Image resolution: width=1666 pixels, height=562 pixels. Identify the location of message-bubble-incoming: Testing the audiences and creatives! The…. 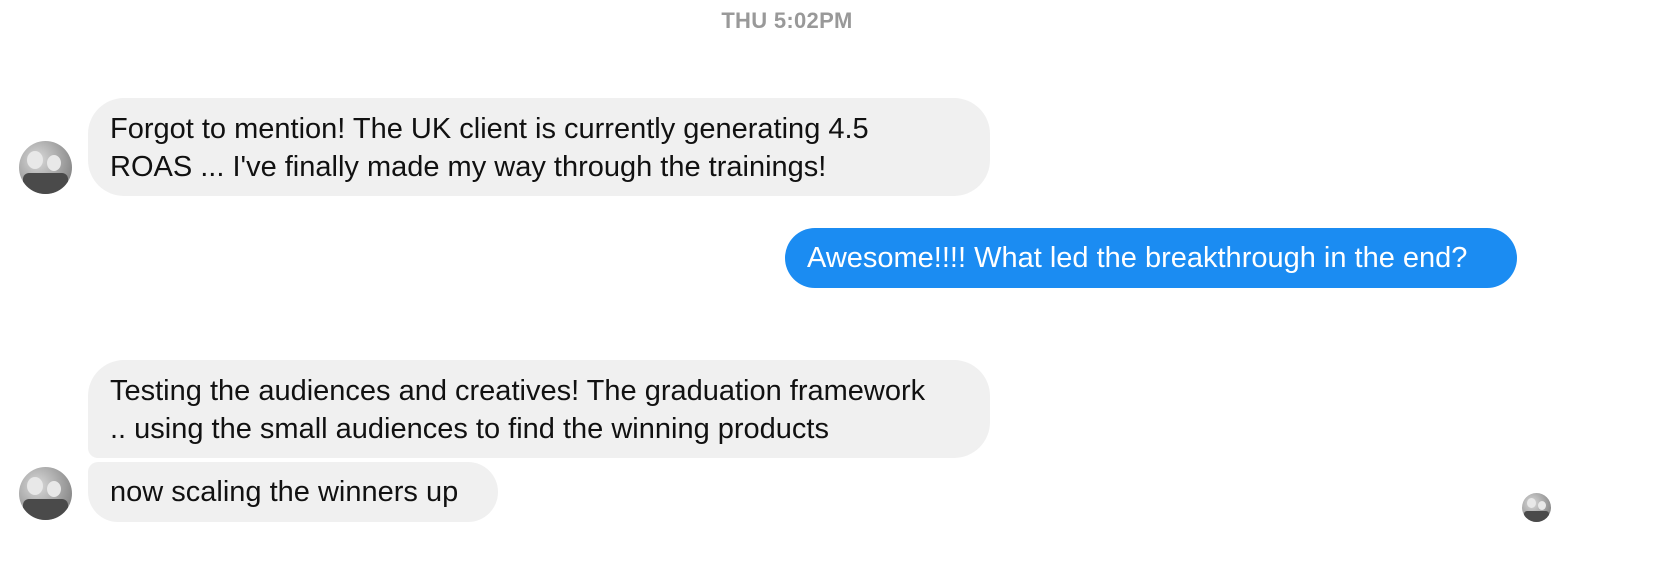
(539, 409).